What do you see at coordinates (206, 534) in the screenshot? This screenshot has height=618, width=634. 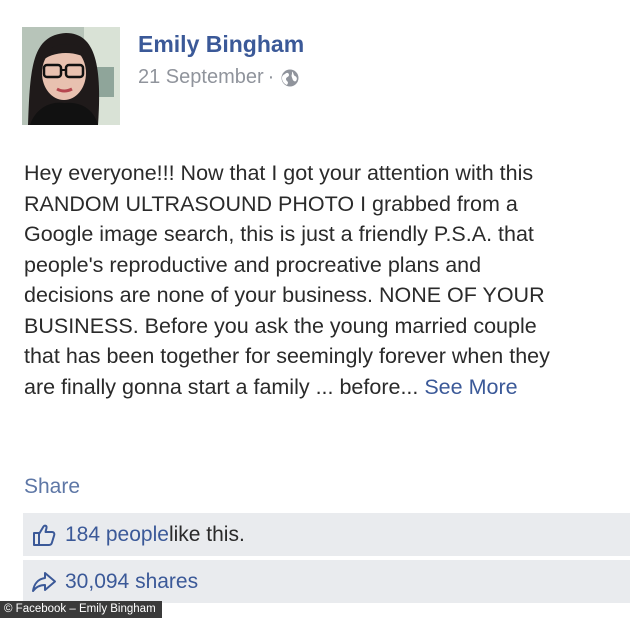 I see `likes-suffix: like this.` at bounding box center [206, 534].